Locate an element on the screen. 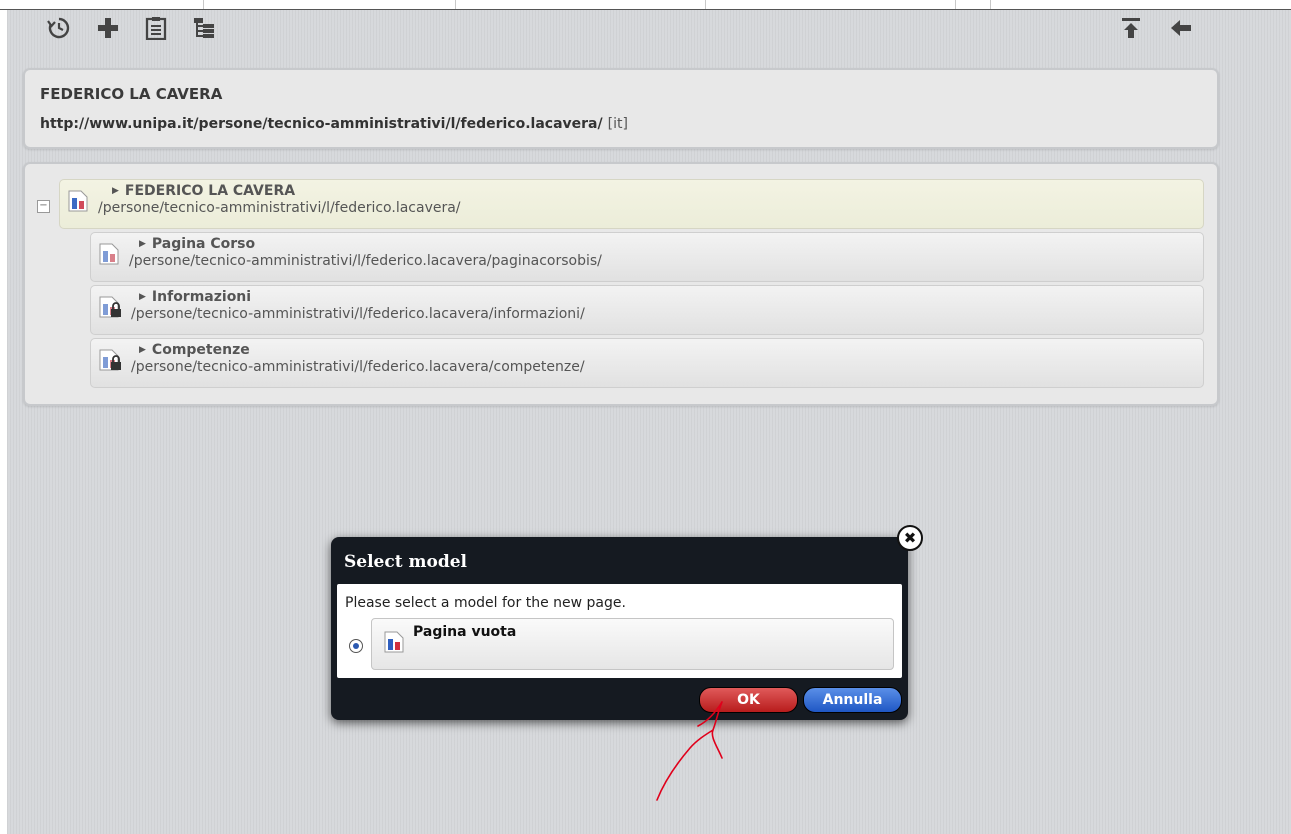 The width and height of the screenshot is (1291, 834). model-option: Pagina vuota is located at coordinates (632, 644).